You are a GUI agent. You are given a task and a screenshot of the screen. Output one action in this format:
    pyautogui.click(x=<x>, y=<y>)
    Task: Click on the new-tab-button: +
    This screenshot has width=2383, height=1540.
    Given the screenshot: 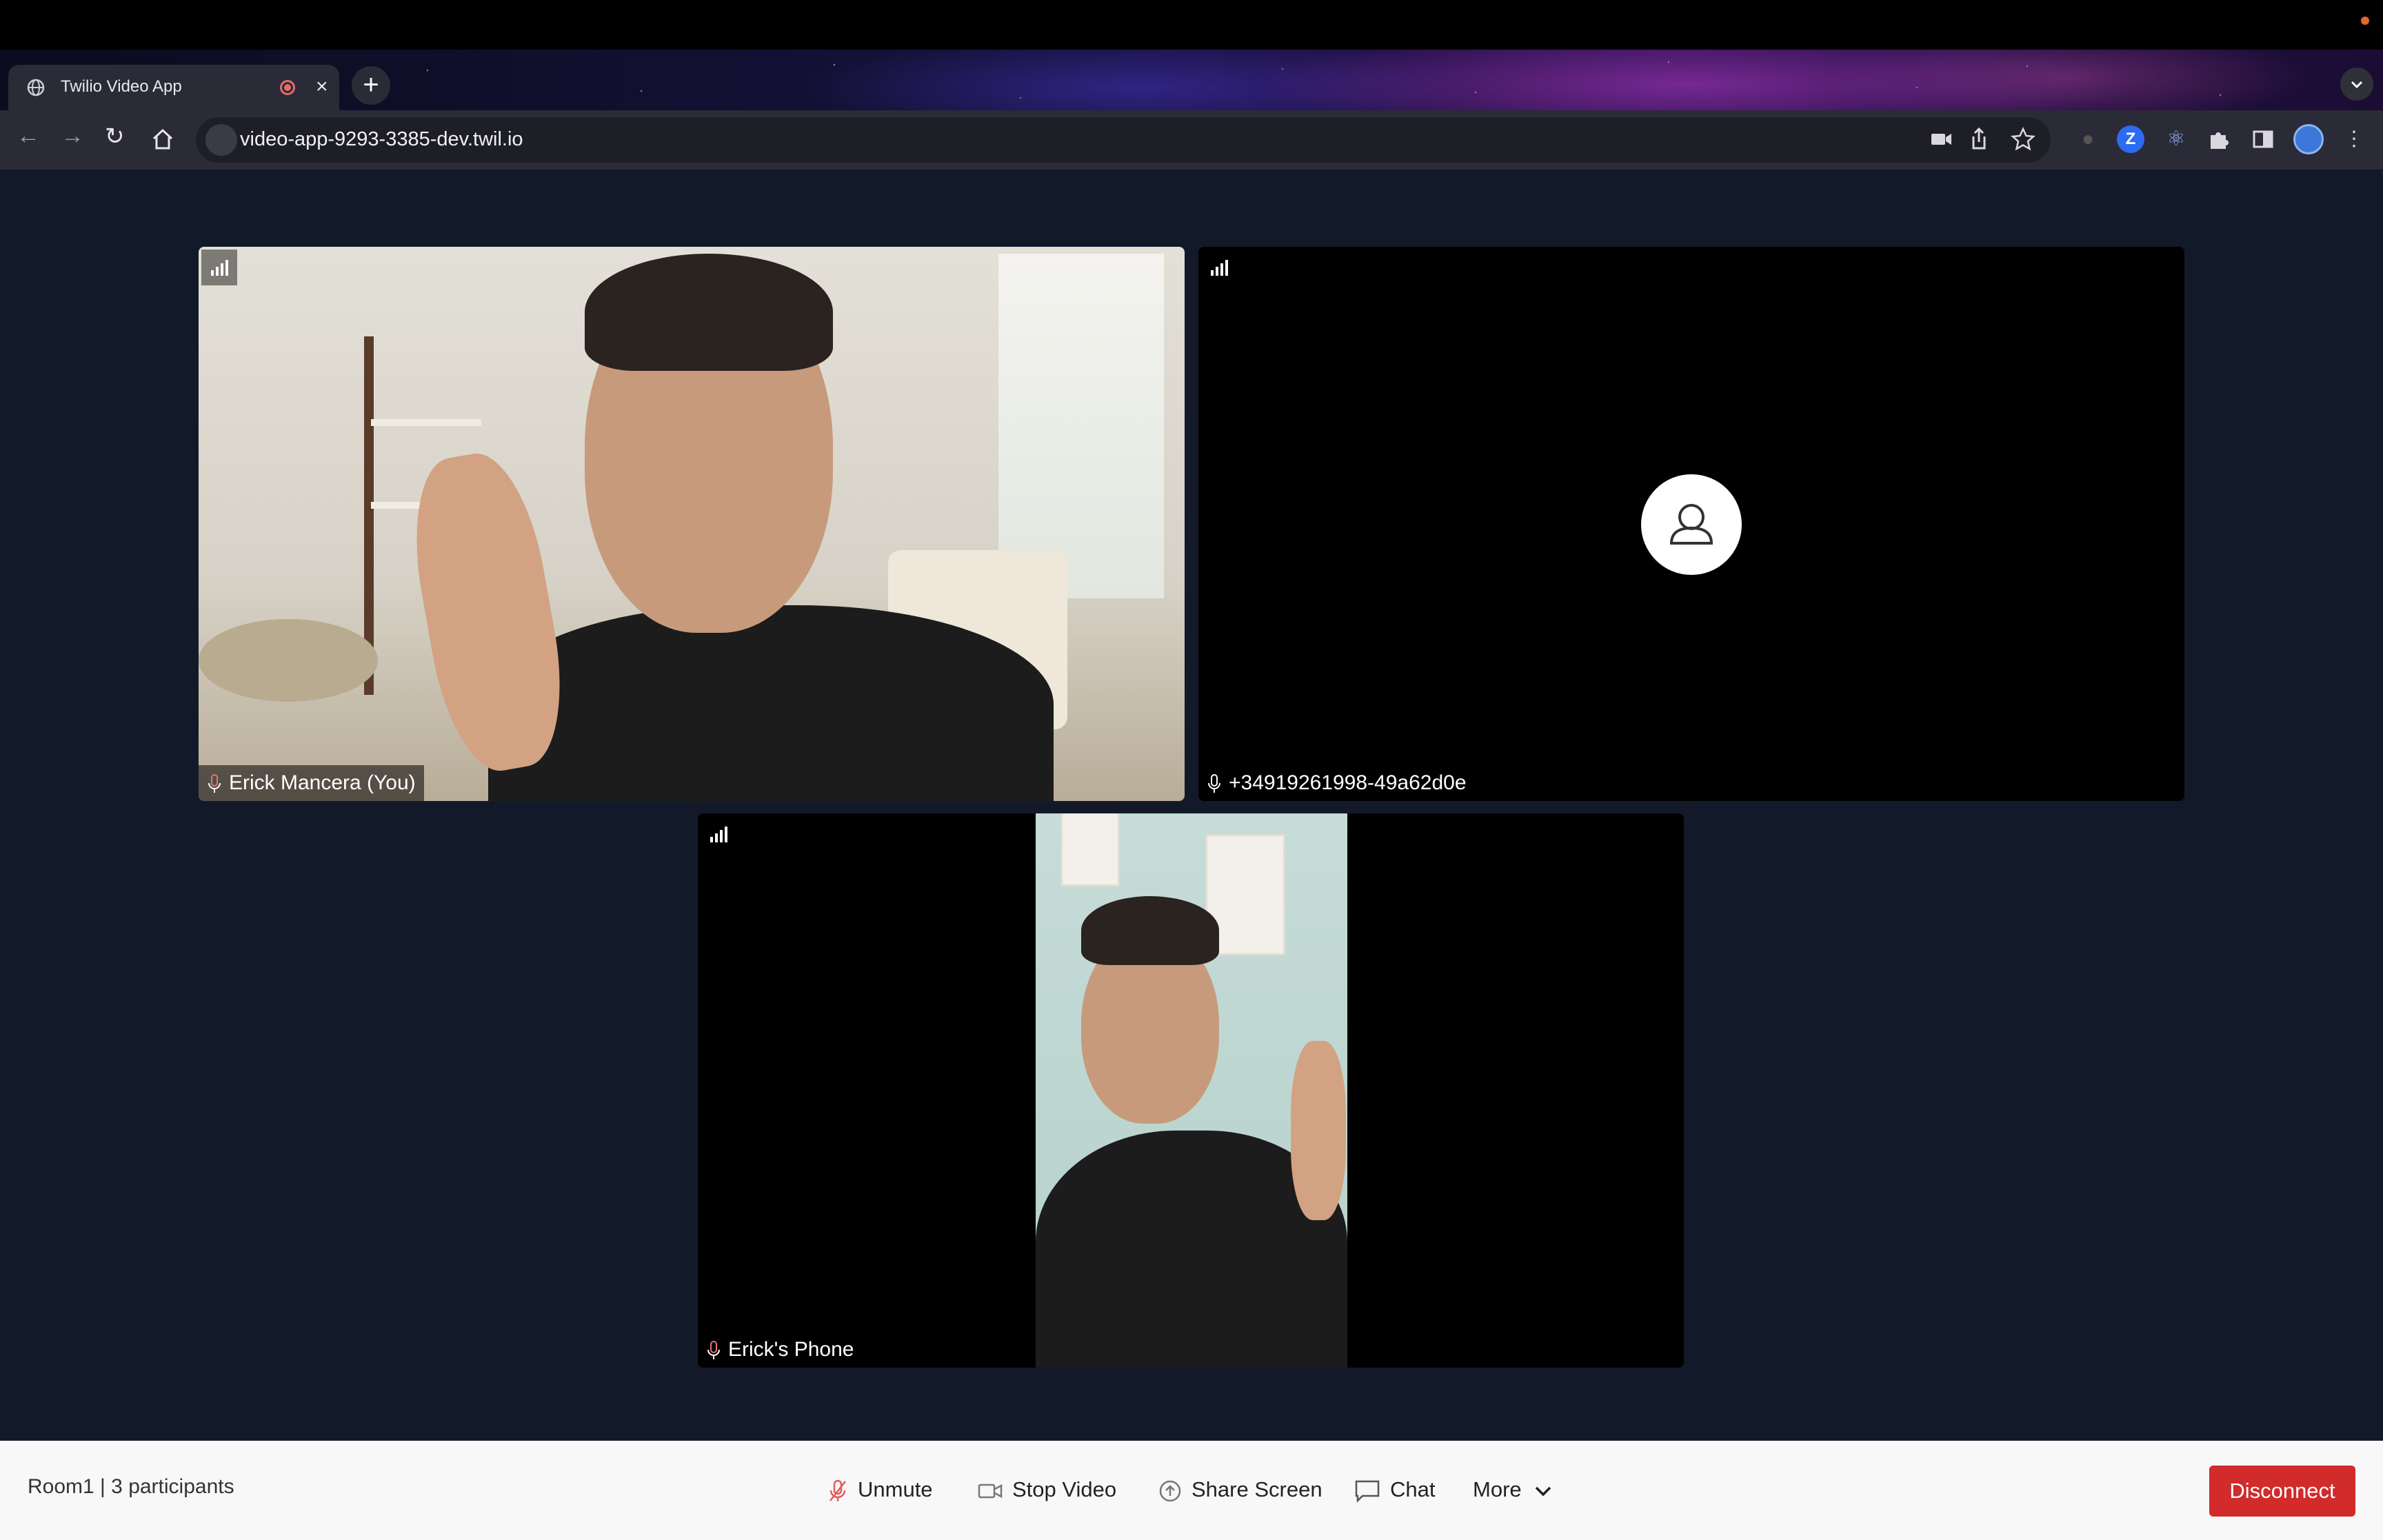 What is the action you would take?
    pyautogui.click(x=371, y=86)
    